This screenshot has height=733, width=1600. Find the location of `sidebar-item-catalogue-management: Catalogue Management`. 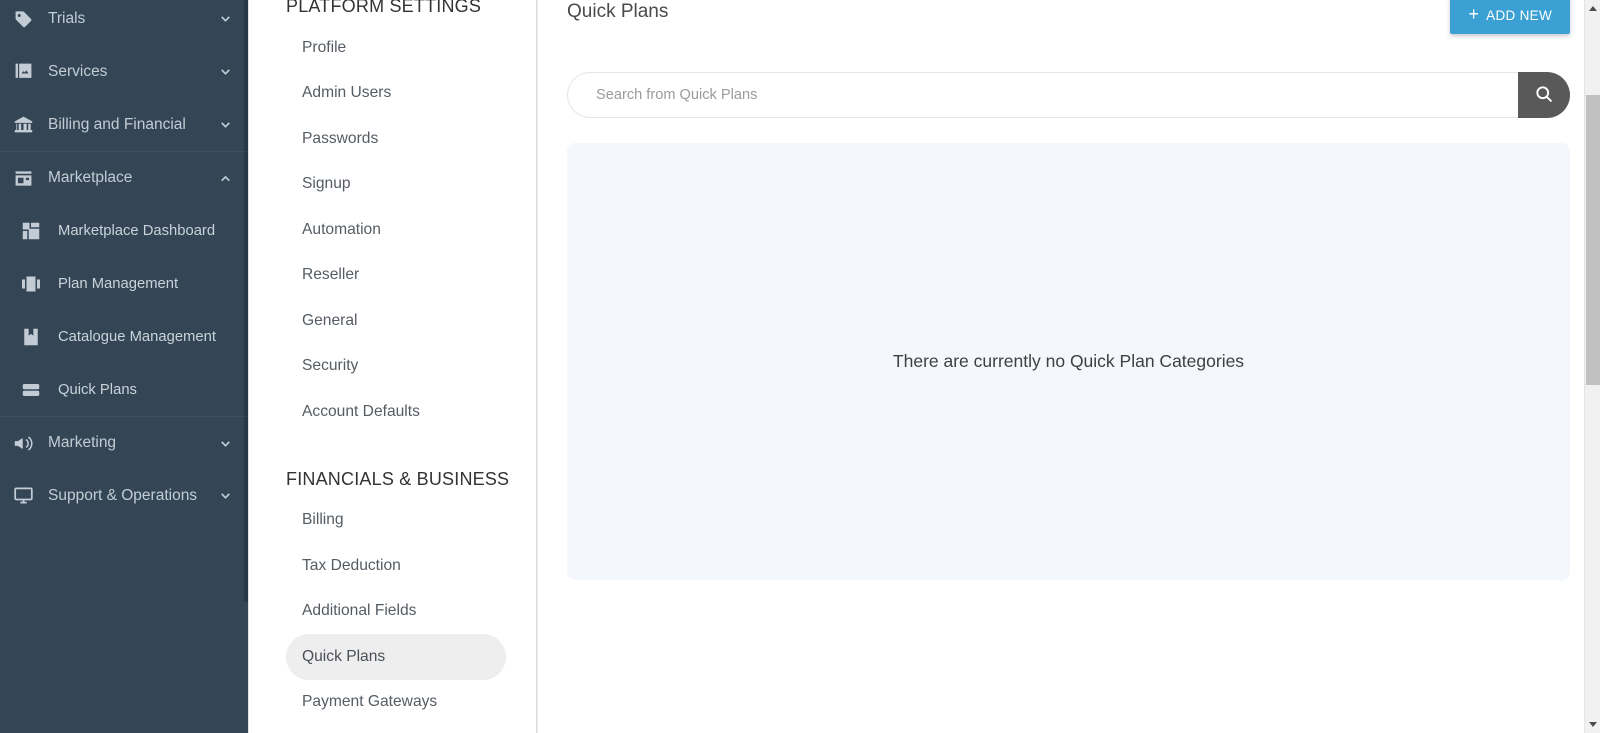

sidebar-item-catalogue-management: Catalogue Management is located at coordinates (124, 336).